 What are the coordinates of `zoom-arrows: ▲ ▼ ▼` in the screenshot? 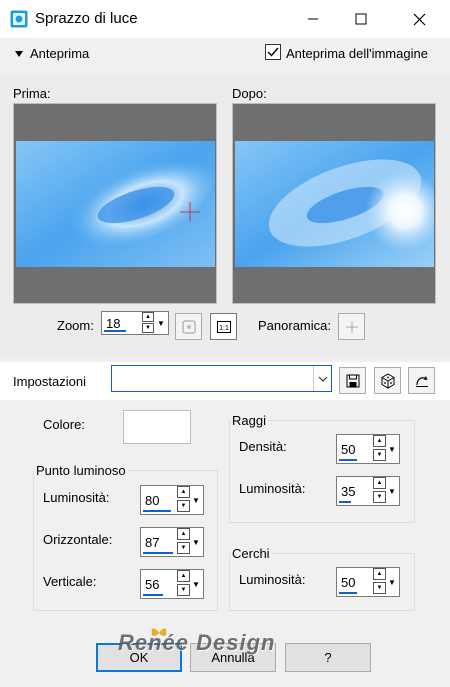 It's located at (154, 323).